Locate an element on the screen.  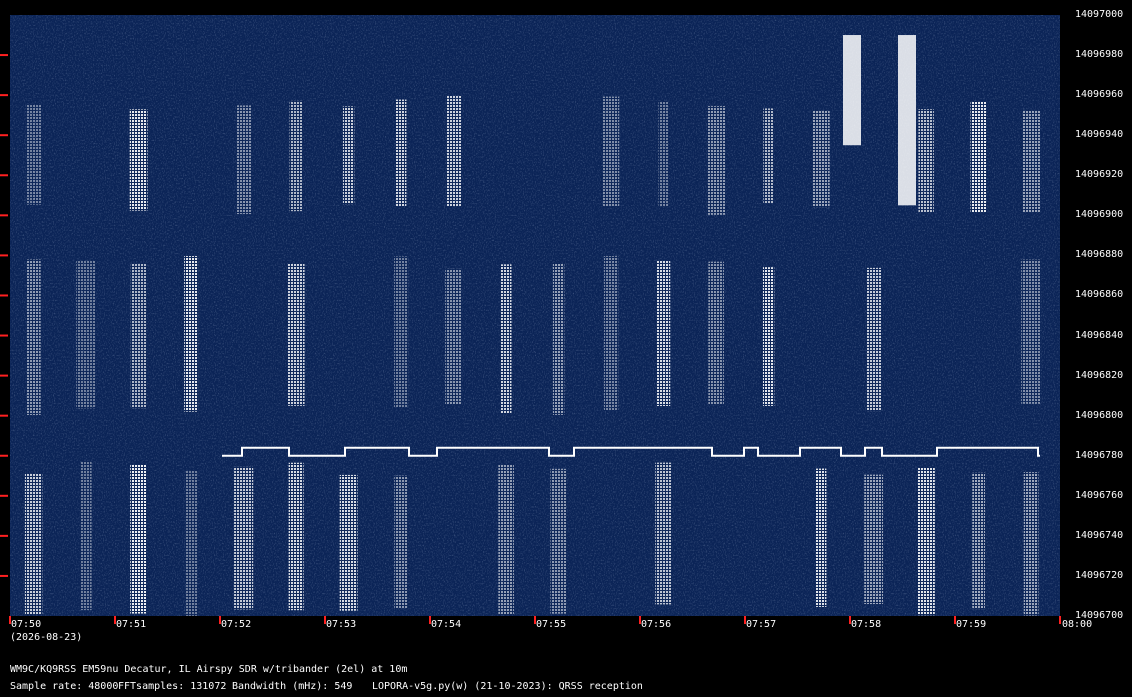
fft-samples: FFTsamples: 131072 is located at coordinates (172, 686).